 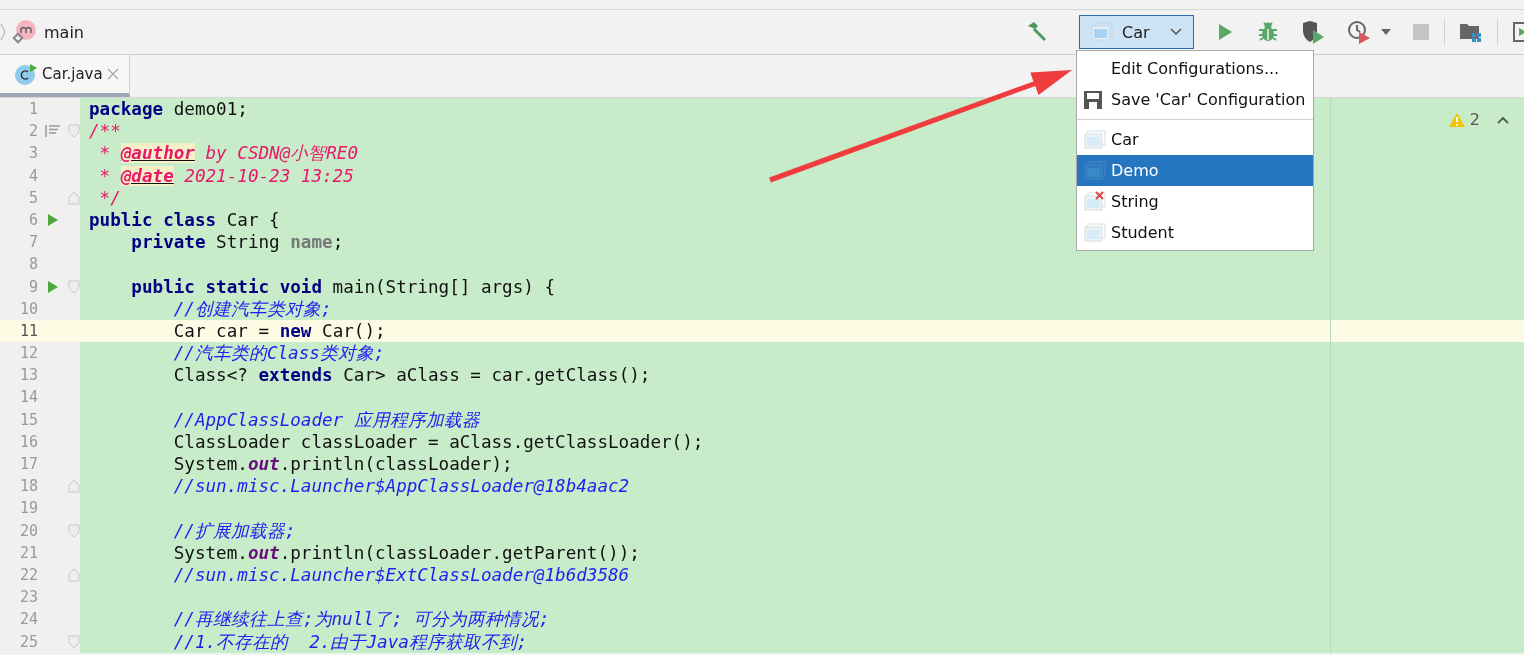 What do you see at coordinates (1136, 32) in the screenshot?
I see `run-configuration-dropdown: Car` at bounding box center [1136, 32].